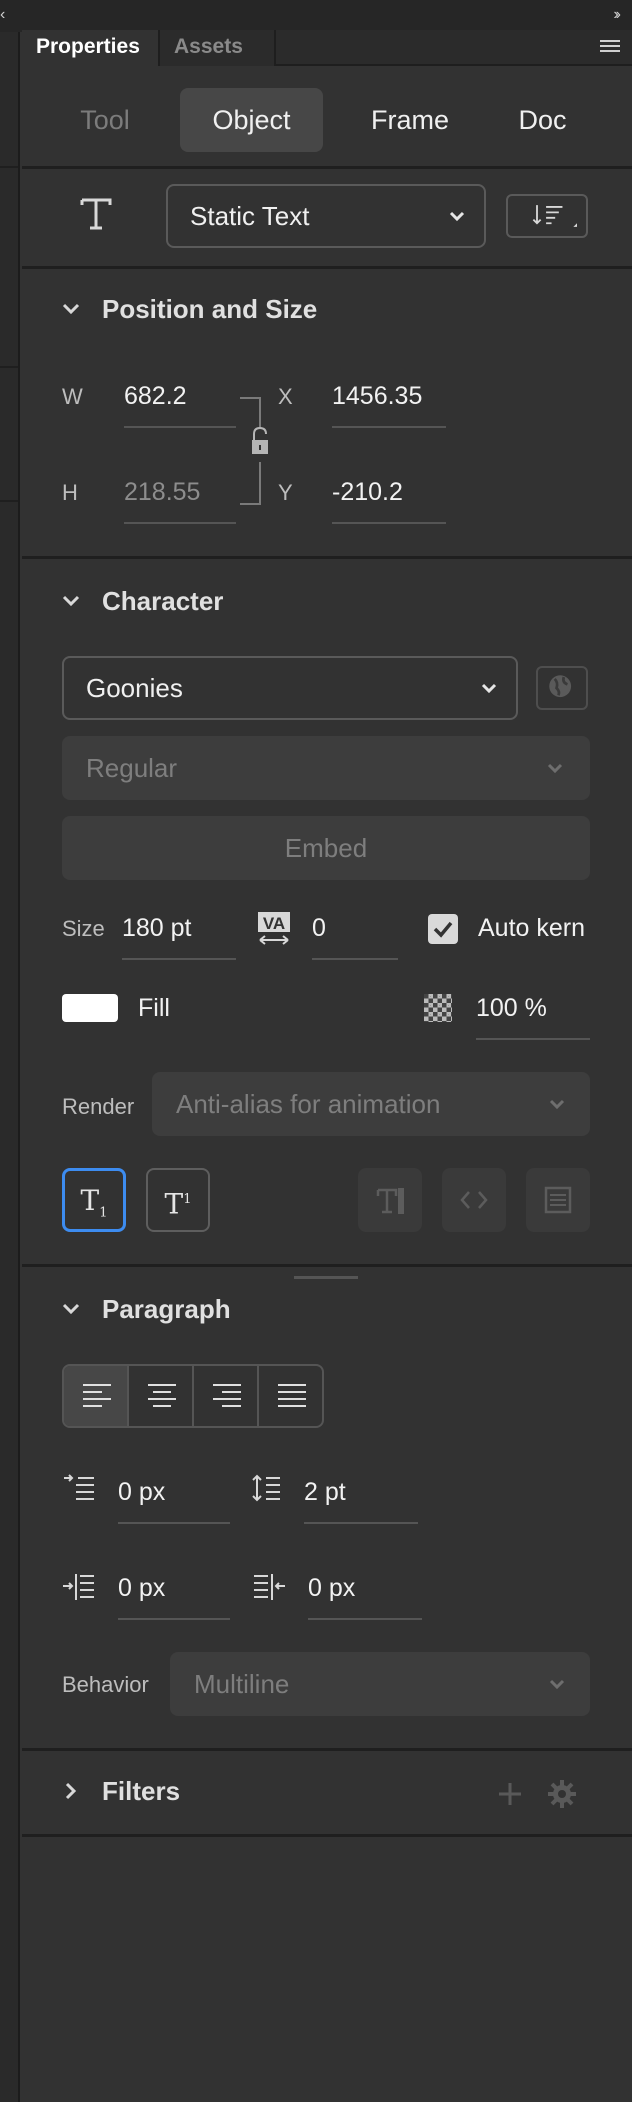  I want to click on font-size-field: 180 pt, so click(157, 928).